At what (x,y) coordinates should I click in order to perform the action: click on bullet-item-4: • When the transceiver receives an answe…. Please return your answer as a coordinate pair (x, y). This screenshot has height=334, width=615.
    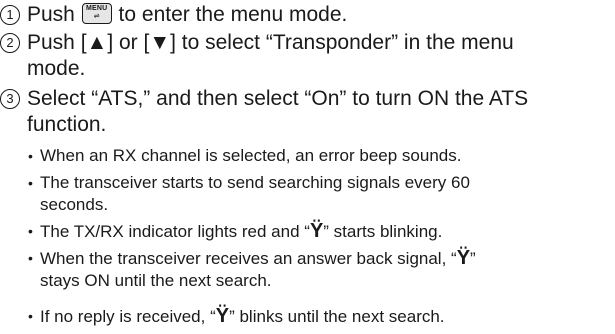
    Looking at the image, I should click on (320, 269).